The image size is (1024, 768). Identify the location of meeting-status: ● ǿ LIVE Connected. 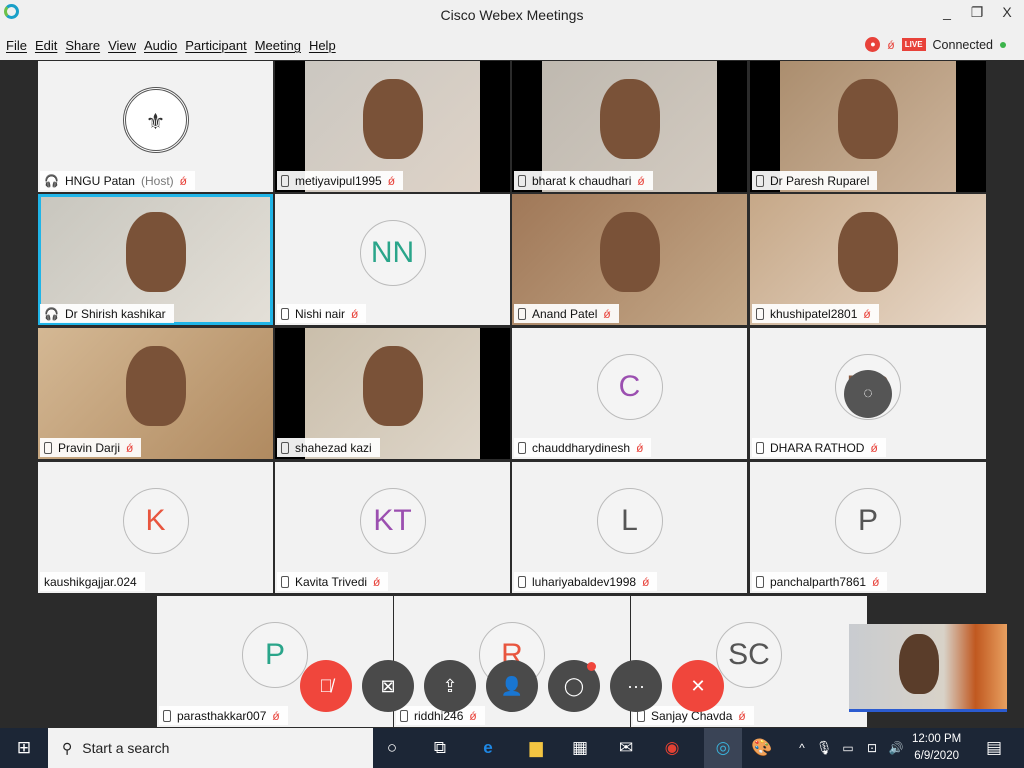
(935, 44).